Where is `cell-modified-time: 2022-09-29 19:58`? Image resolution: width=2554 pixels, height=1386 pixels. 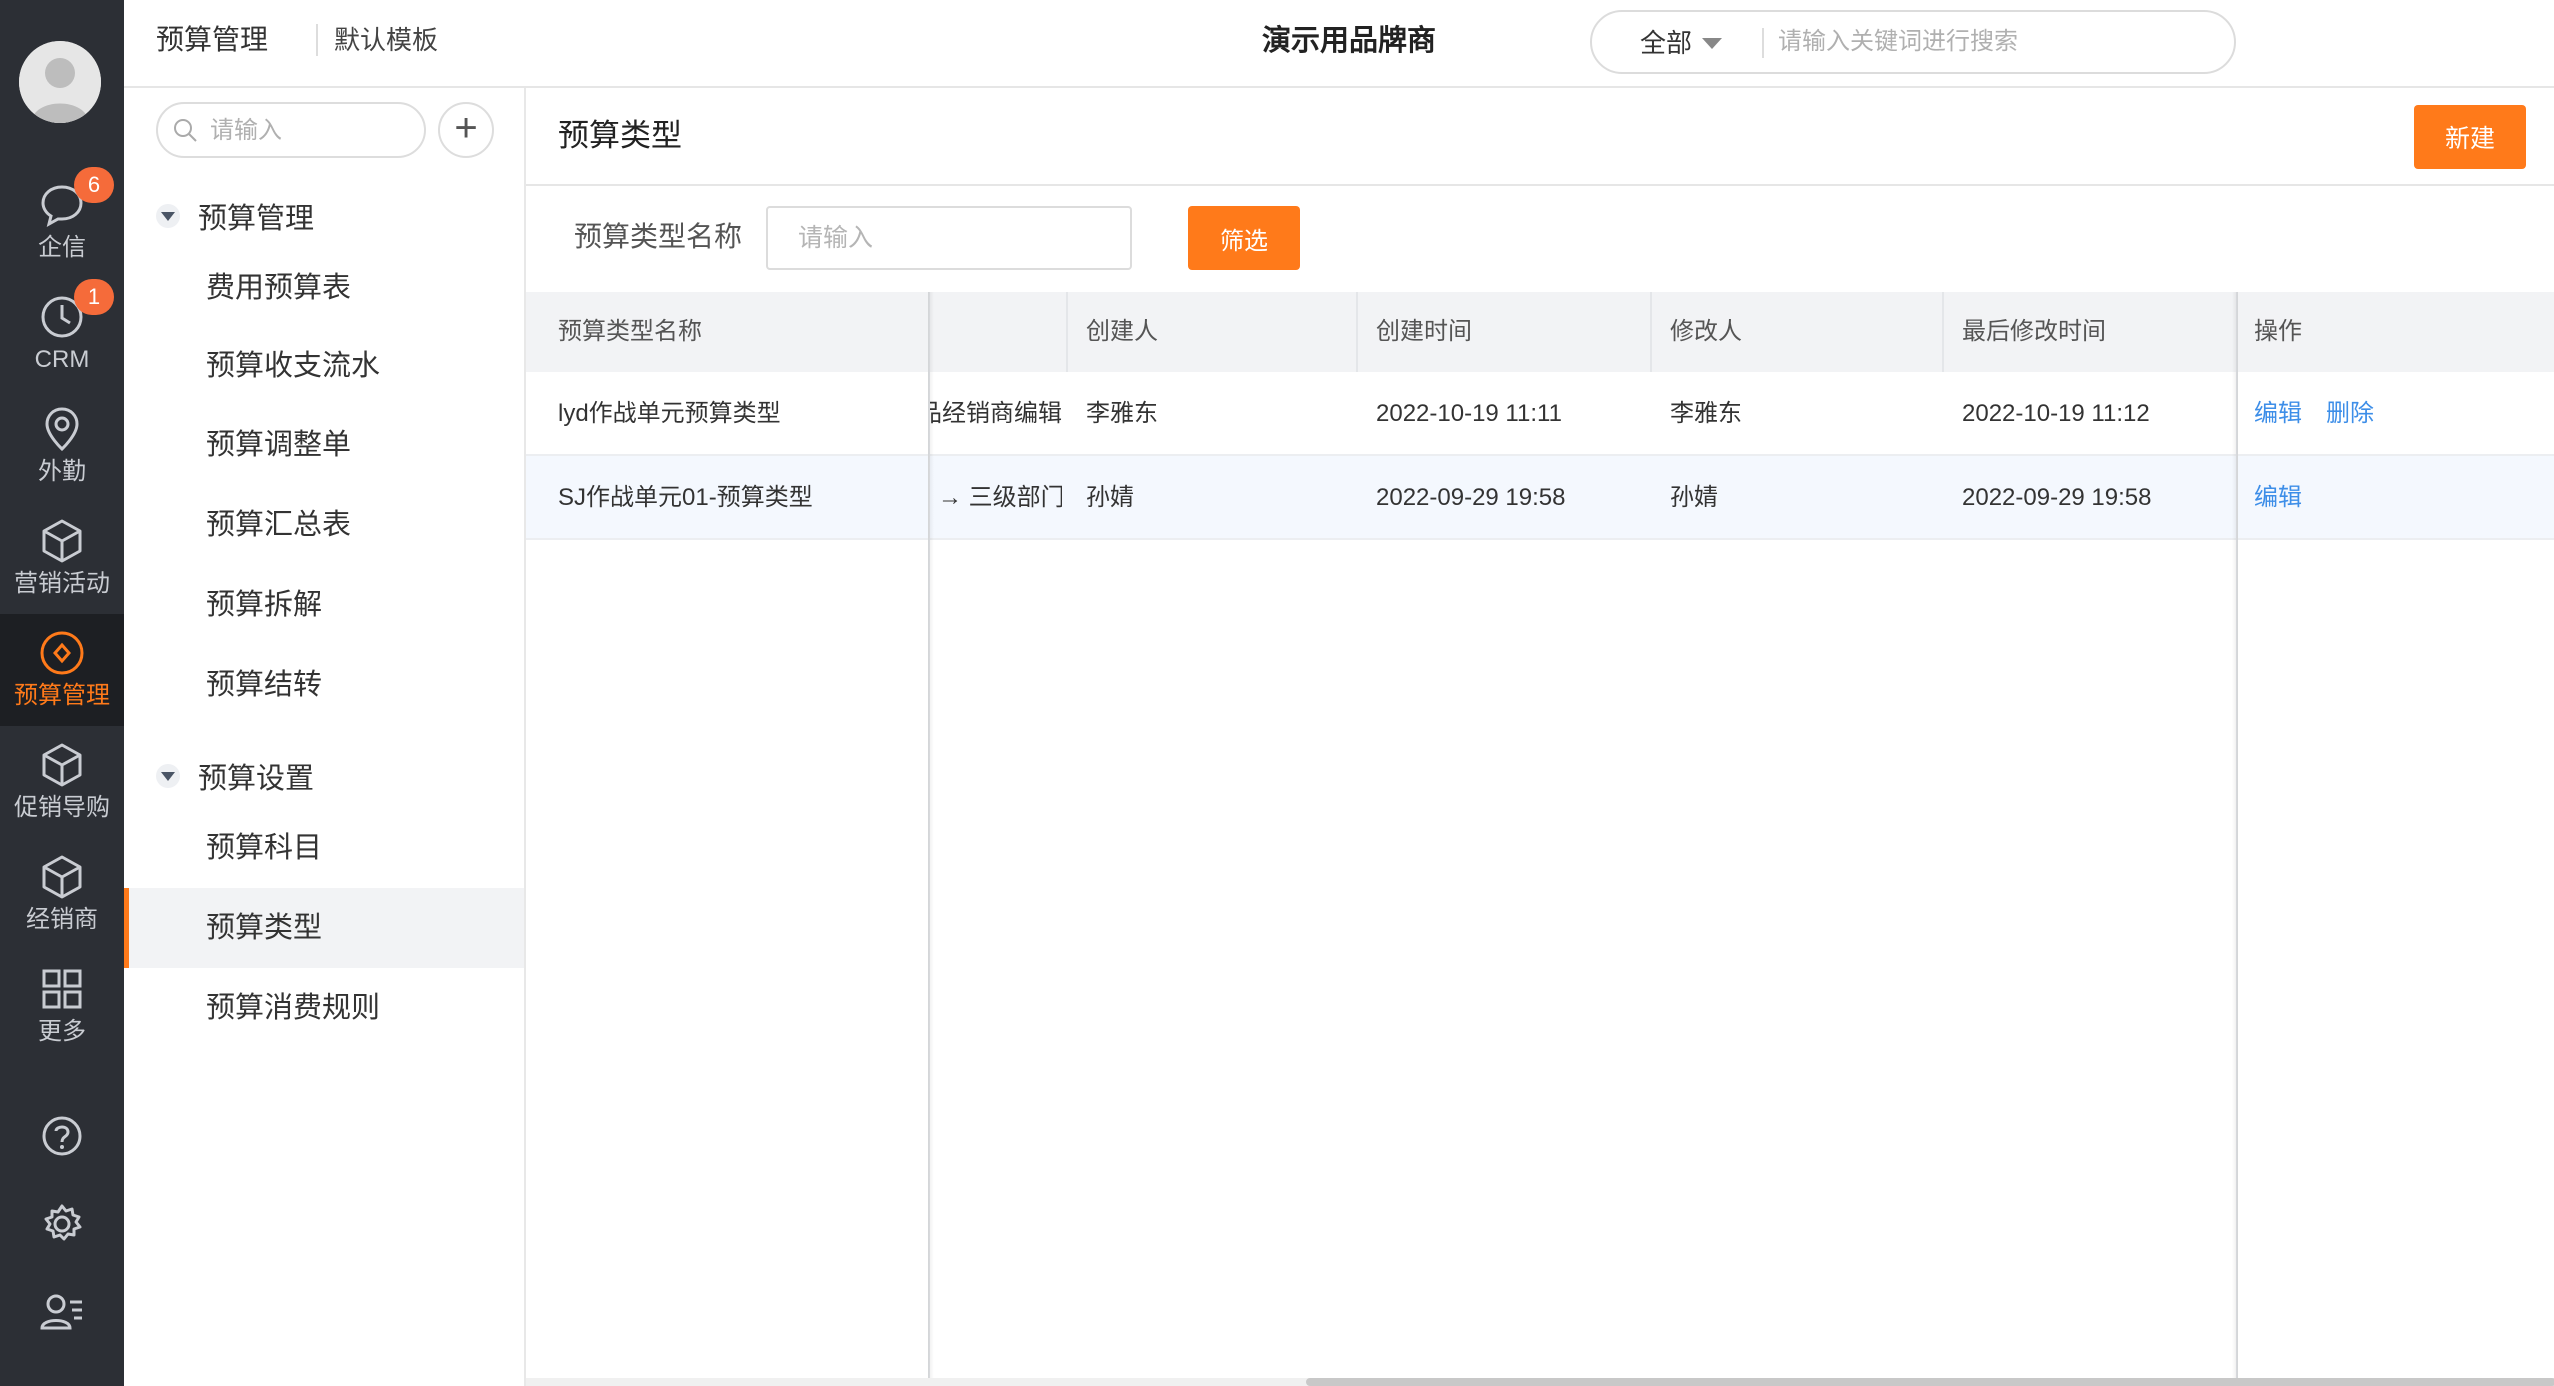
cell-modified-time: 2022-09-29 19:58 is located at coordinates (2057, 497).